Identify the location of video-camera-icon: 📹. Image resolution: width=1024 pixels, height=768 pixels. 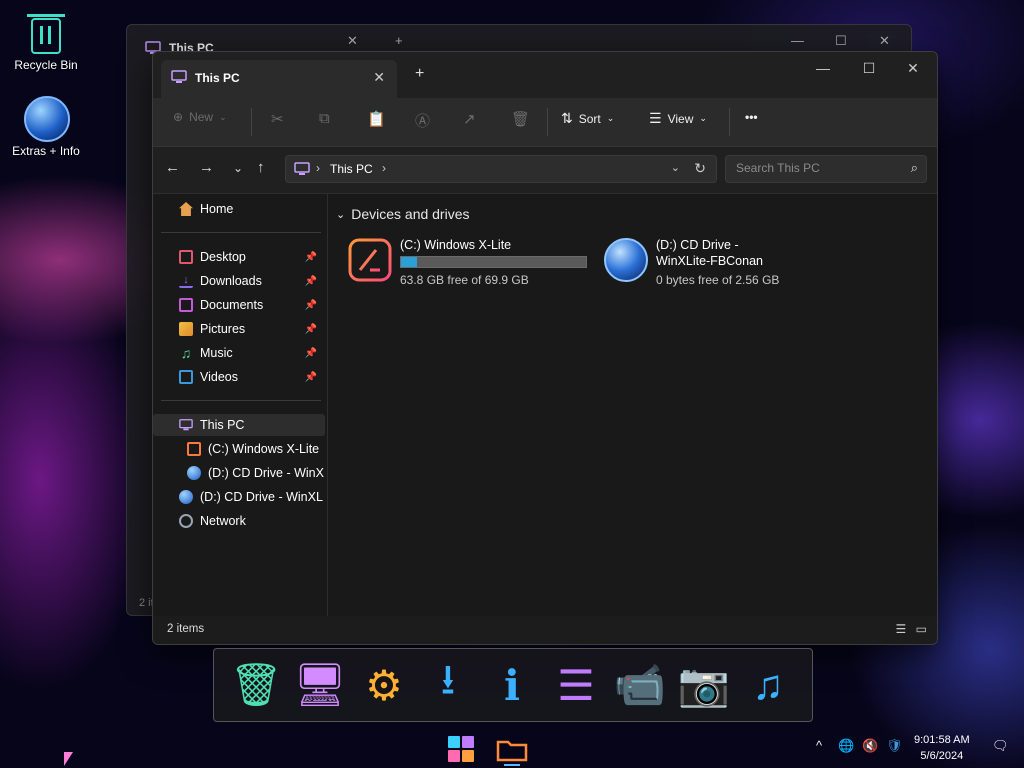
(640, 685).